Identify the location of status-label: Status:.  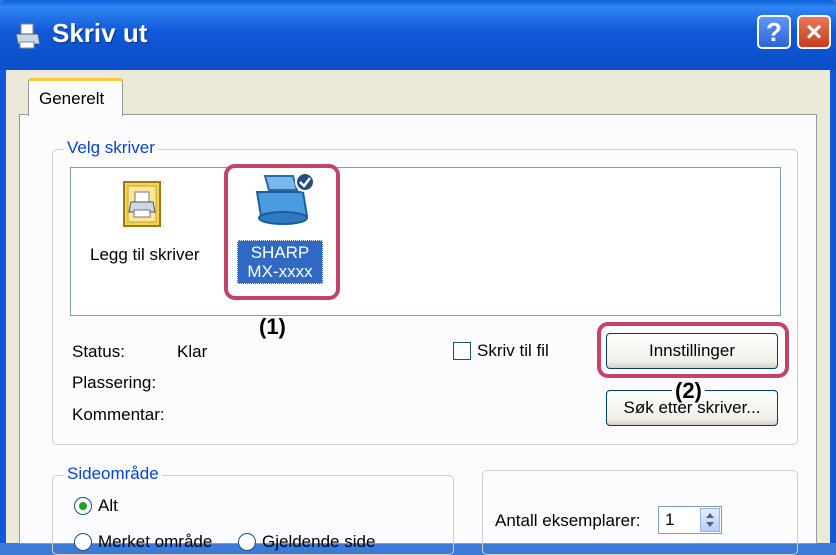
(98, 351).